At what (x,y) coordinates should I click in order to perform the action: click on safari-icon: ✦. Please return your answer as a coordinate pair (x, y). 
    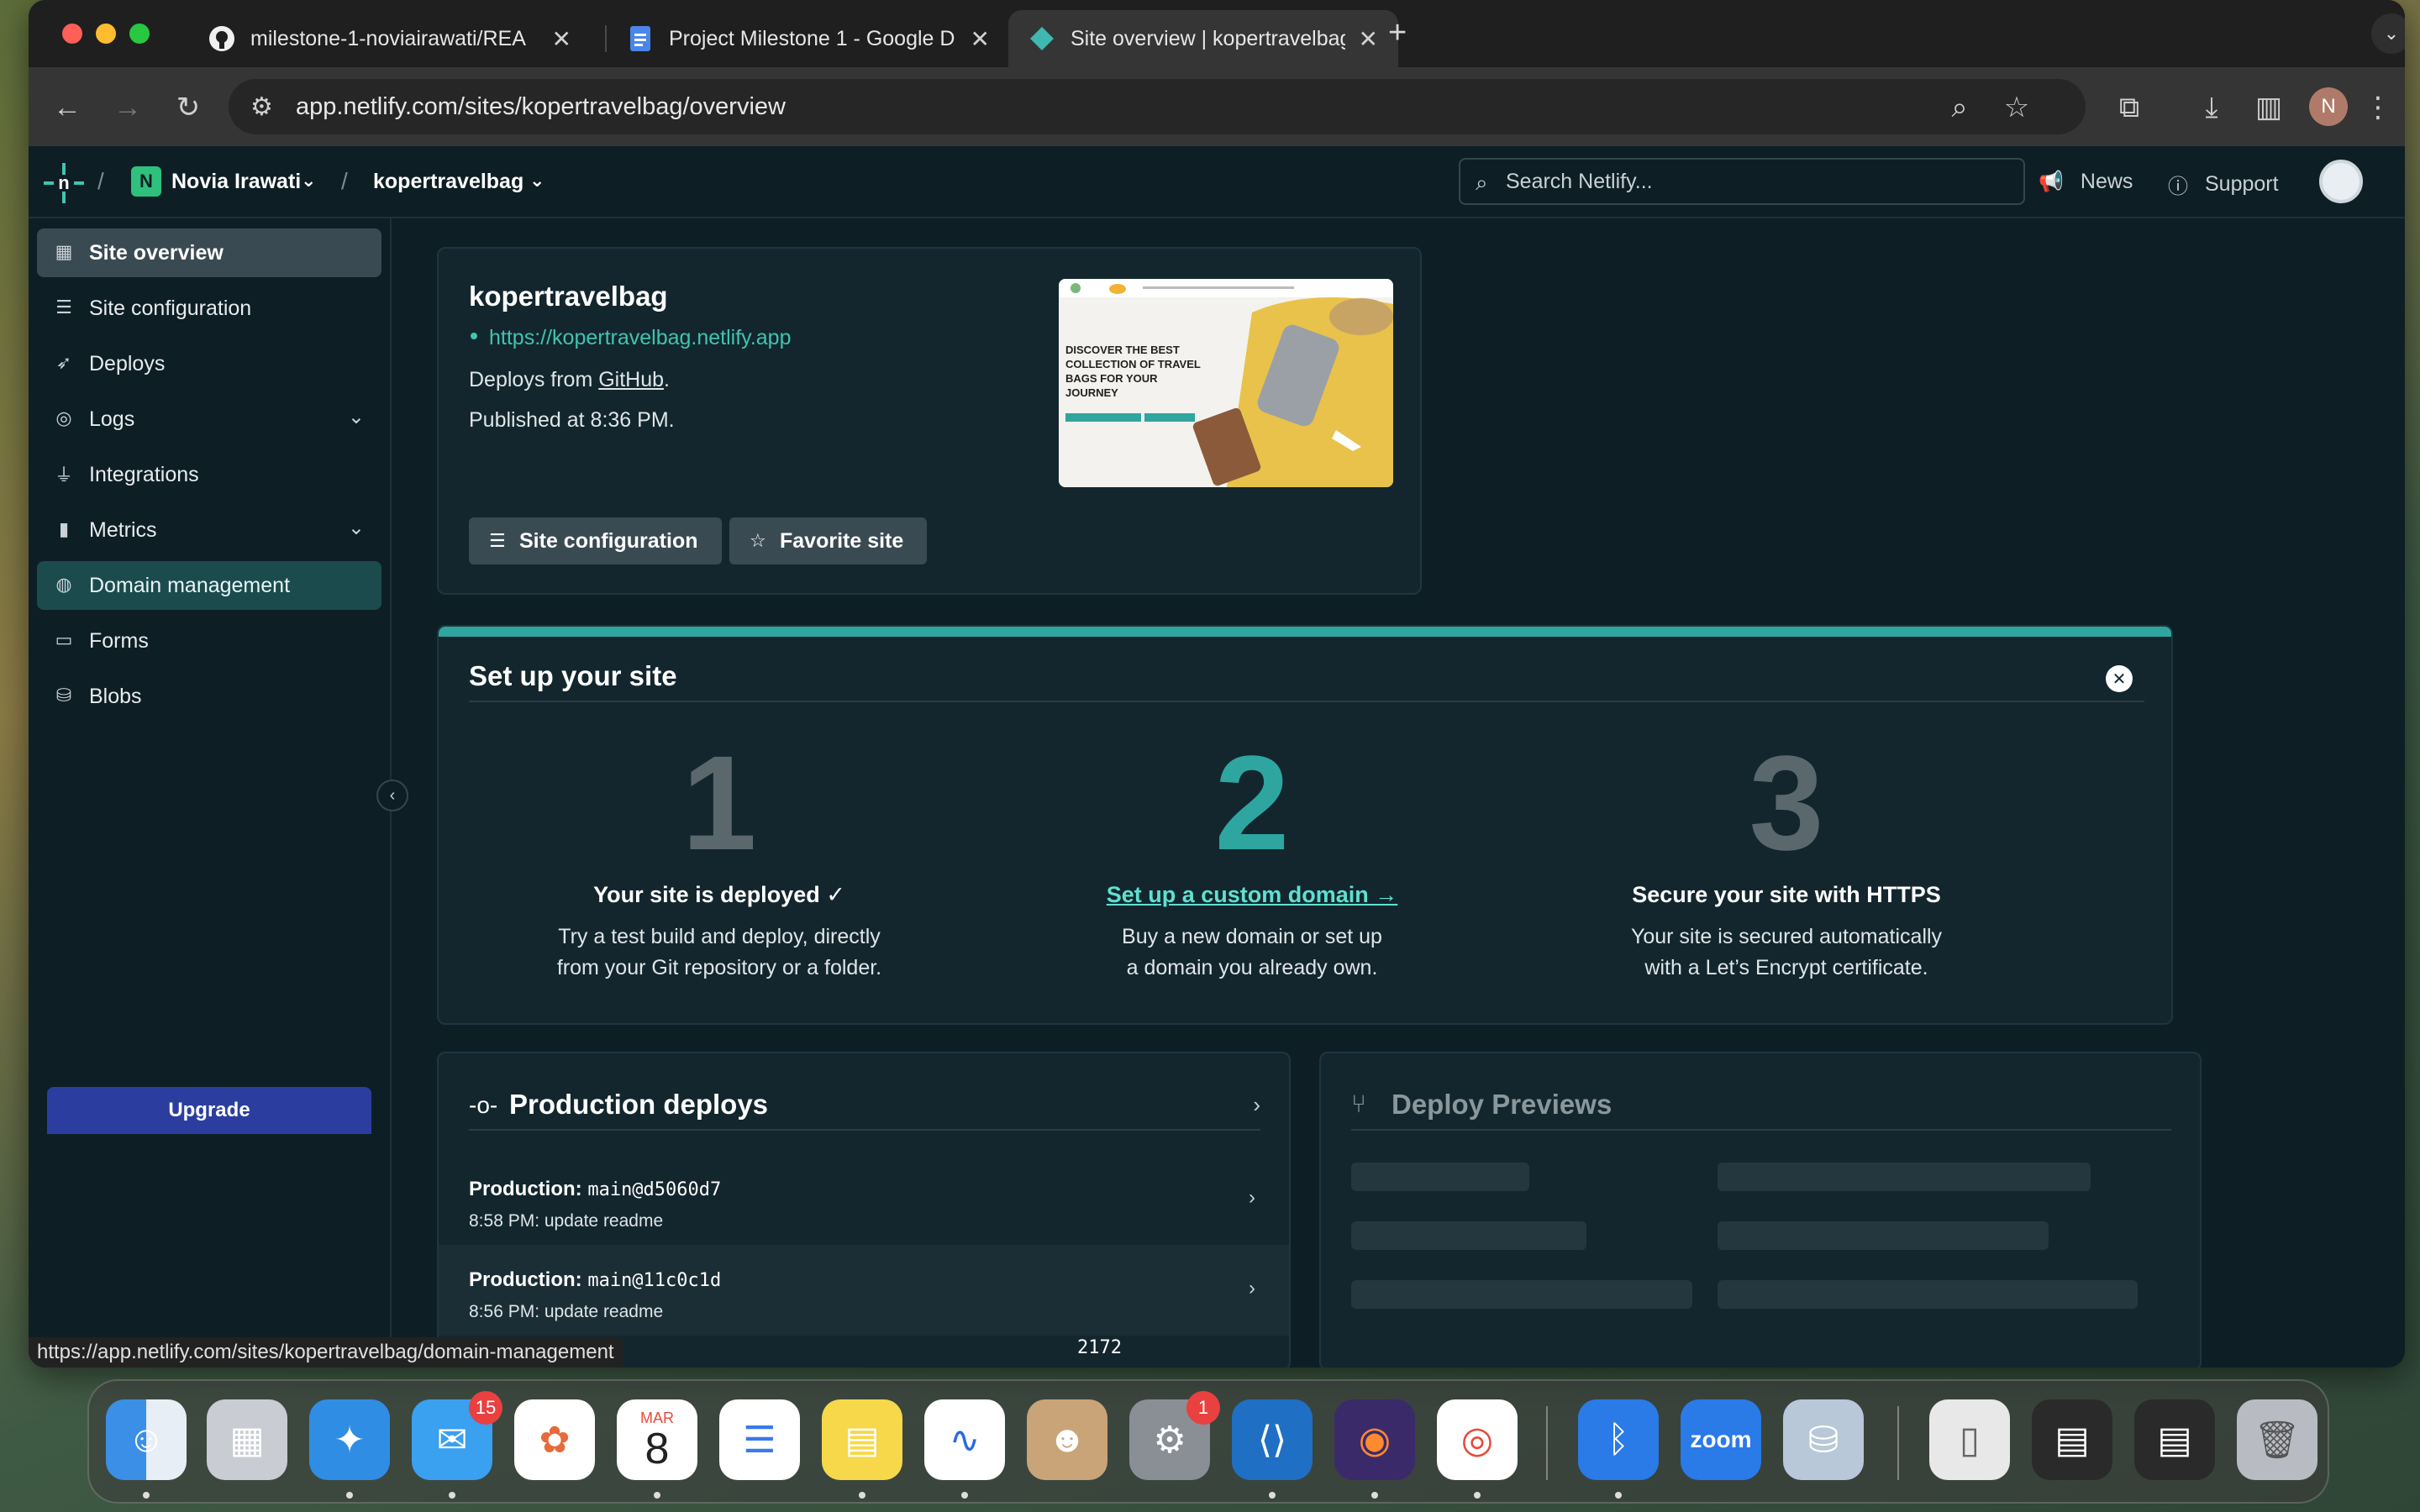
    Looking at the image, I should click on (349, 1439).